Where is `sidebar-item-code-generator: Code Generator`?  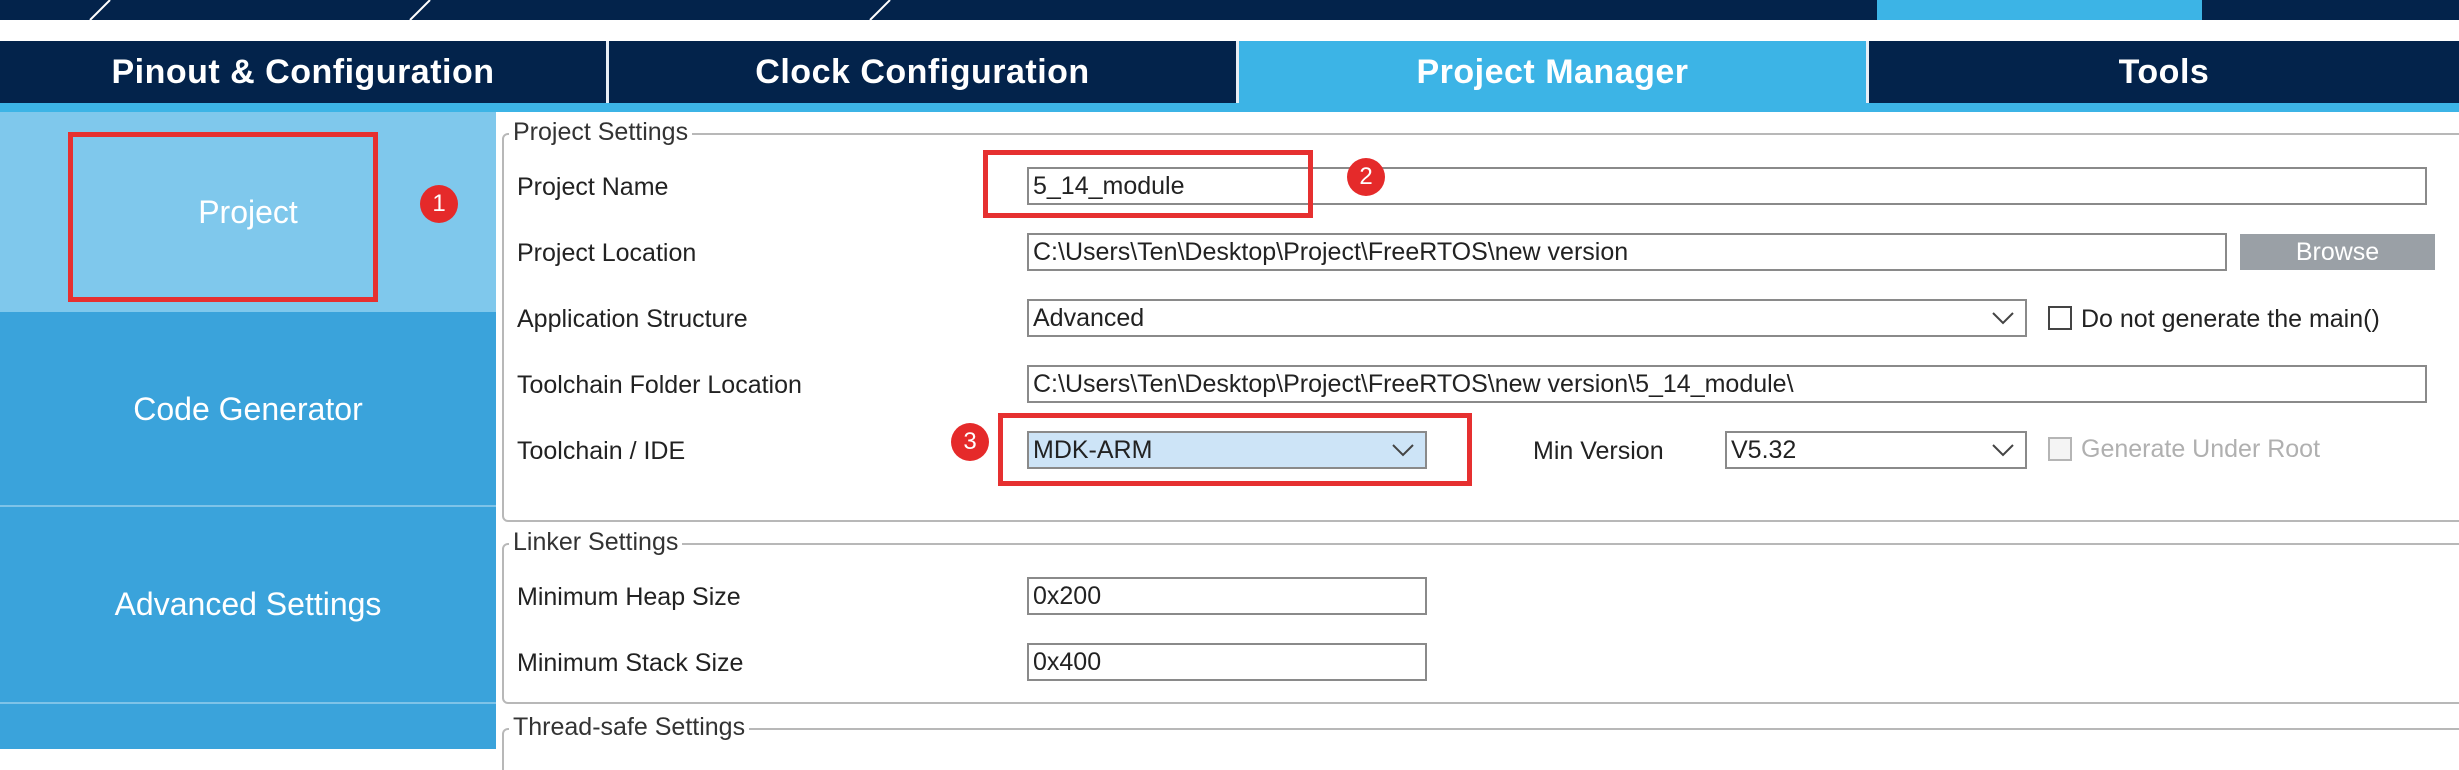
sidebar-item-code-generator: Code Generator is located at coordinates (248, 409).